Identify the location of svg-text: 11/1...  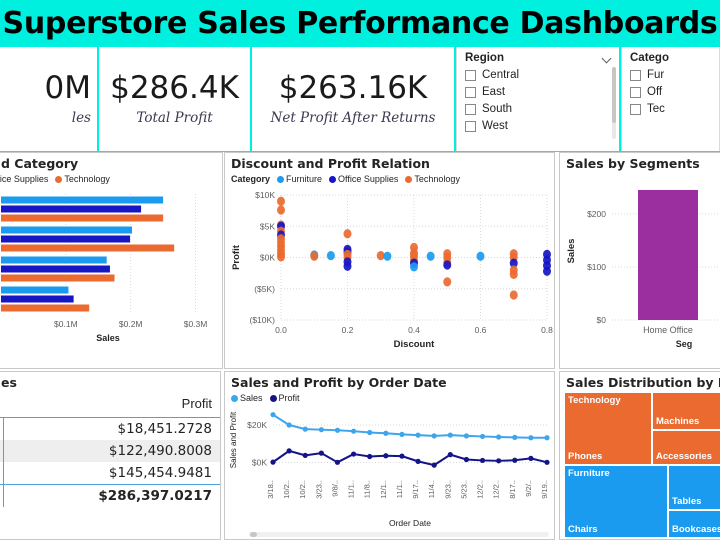
(399, 489).